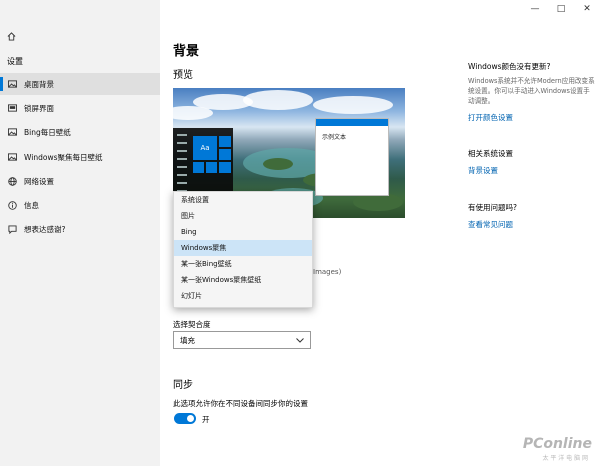  I want to click on dropdown-option: 幻灯片, so click(243, 296).